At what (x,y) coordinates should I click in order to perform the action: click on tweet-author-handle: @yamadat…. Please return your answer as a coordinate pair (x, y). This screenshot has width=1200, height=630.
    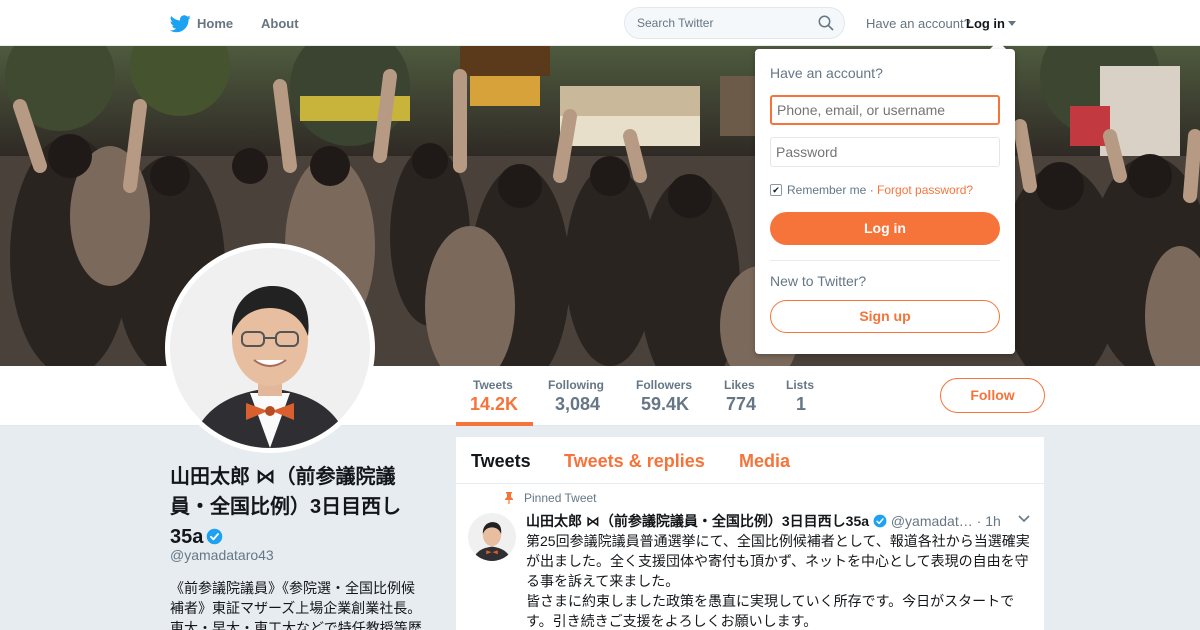
    Looking at the image, I should click on (932, 521).